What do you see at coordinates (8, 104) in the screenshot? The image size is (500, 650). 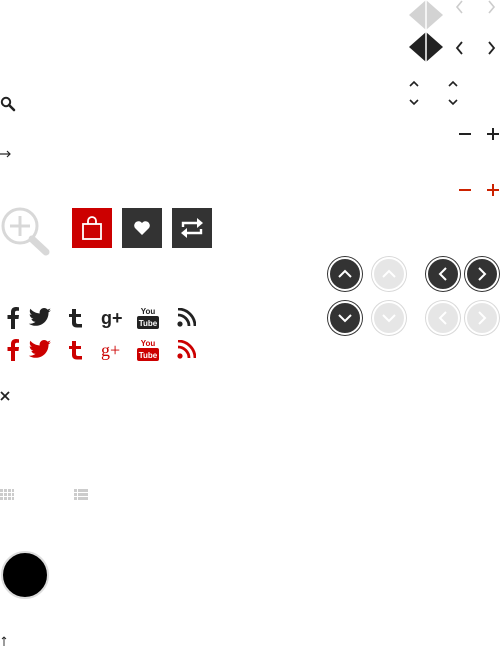 I see `search-icon` at bounding box center [8, 104].